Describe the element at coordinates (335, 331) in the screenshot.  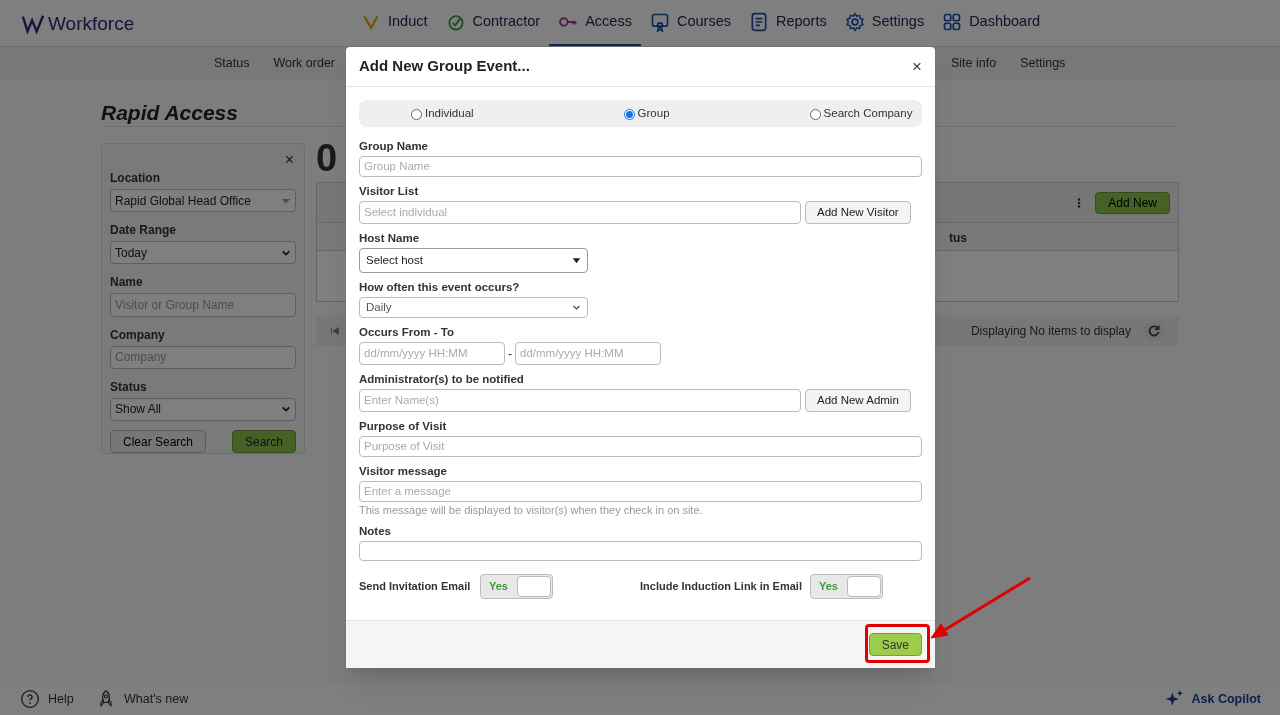
I see `first-page-icon` at that location.